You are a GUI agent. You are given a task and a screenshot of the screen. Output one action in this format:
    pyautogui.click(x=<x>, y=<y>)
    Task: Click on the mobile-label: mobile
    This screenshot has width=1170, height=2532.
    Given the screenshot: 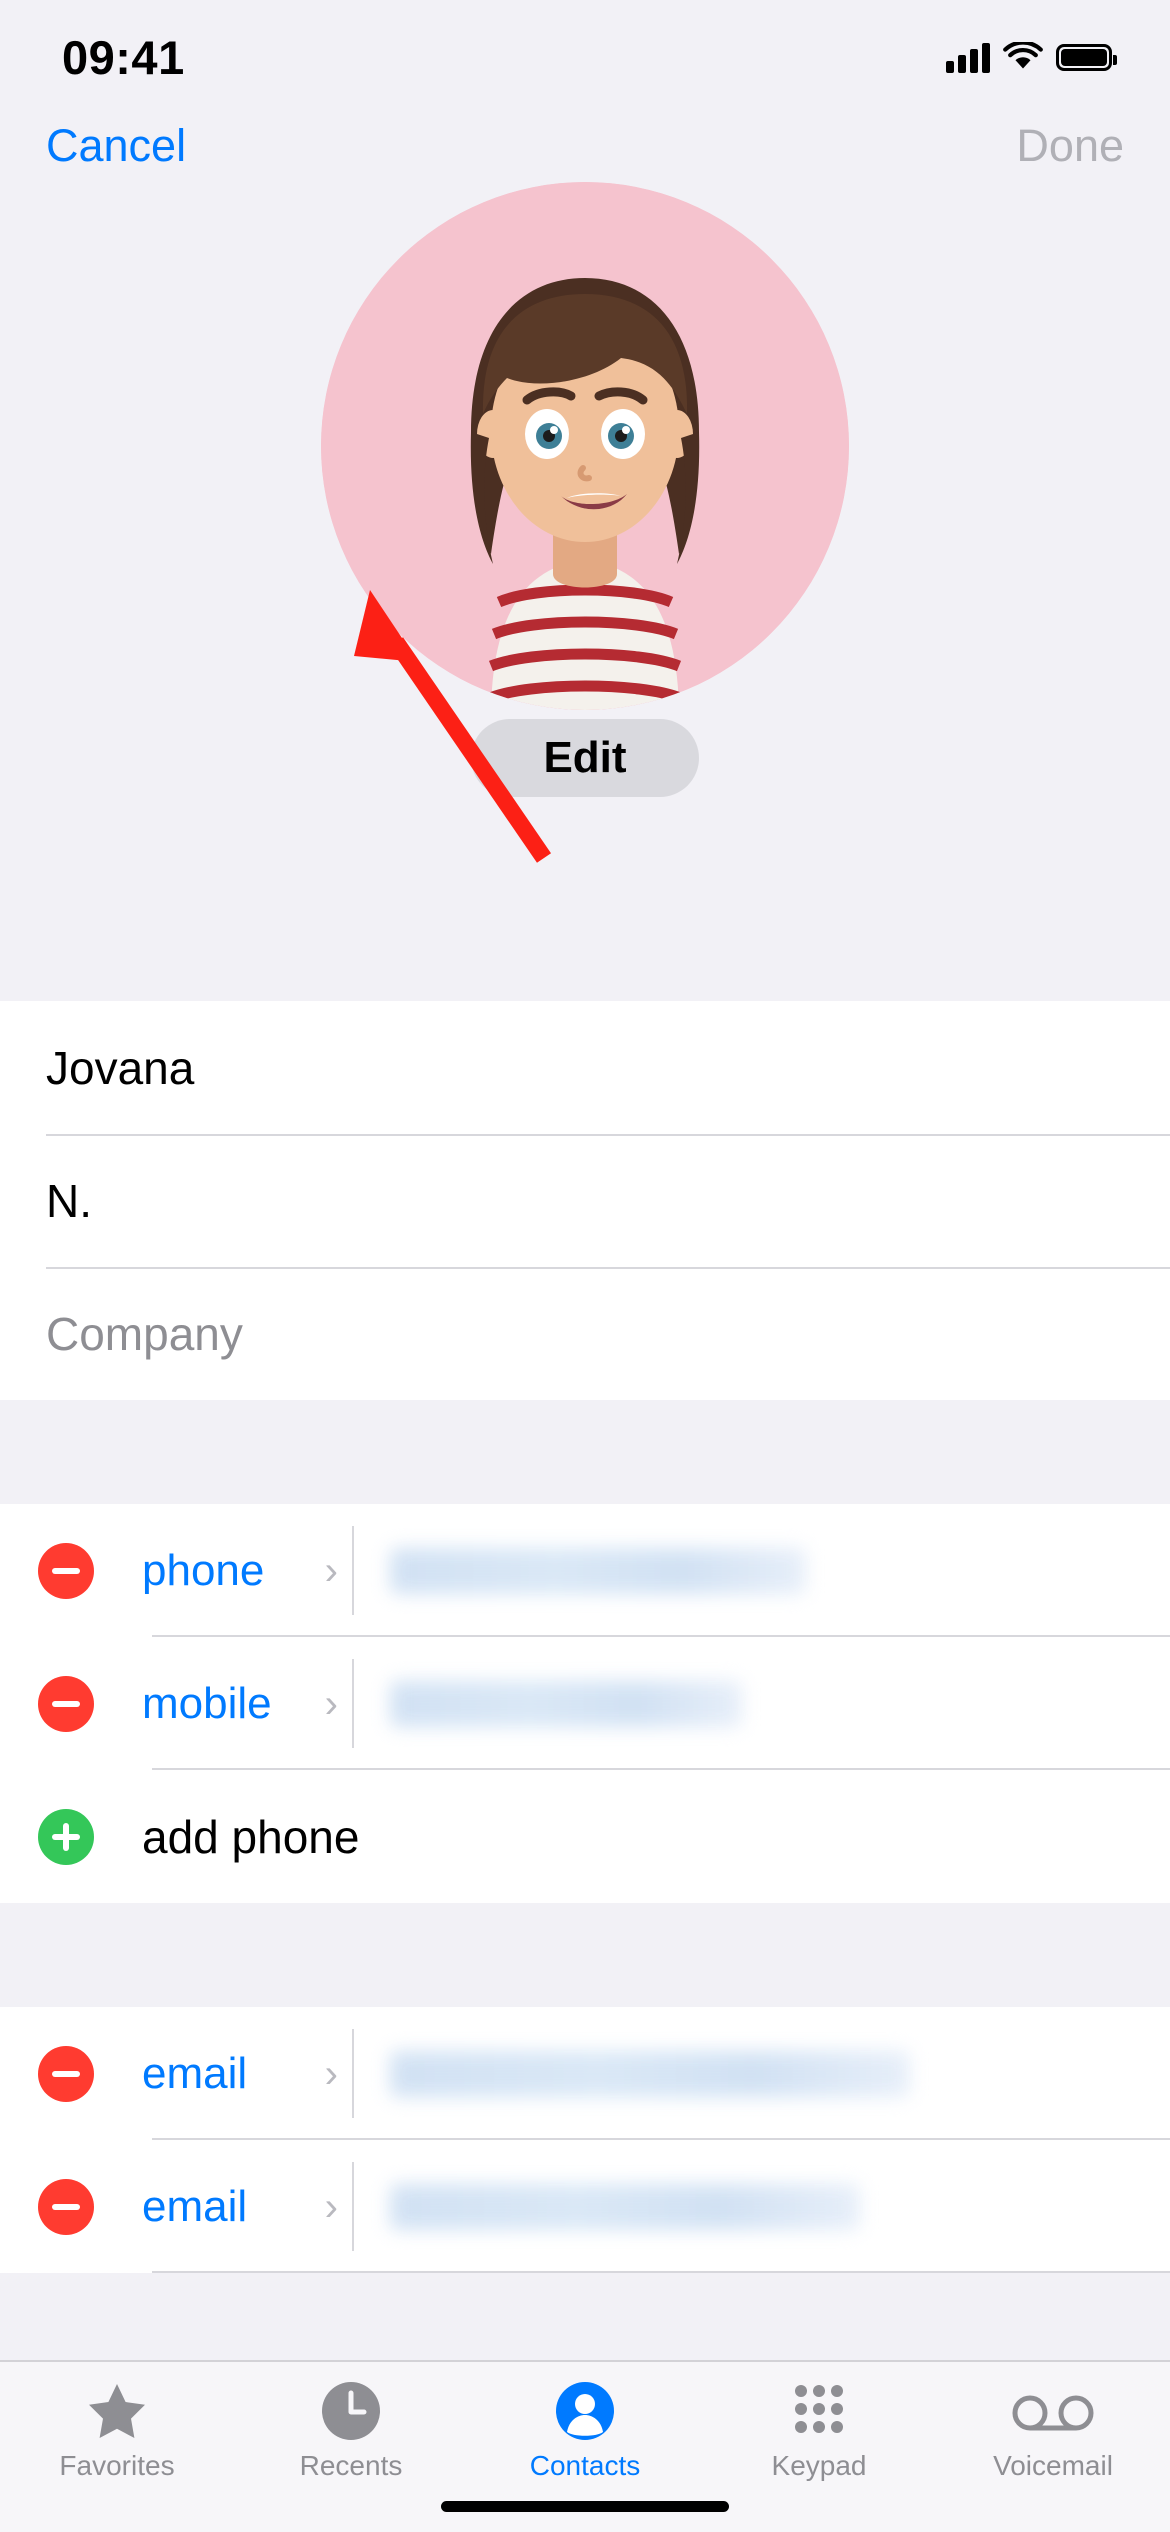 What is the action you would take?
    pyautogui.click(x=207, y=1703)
    